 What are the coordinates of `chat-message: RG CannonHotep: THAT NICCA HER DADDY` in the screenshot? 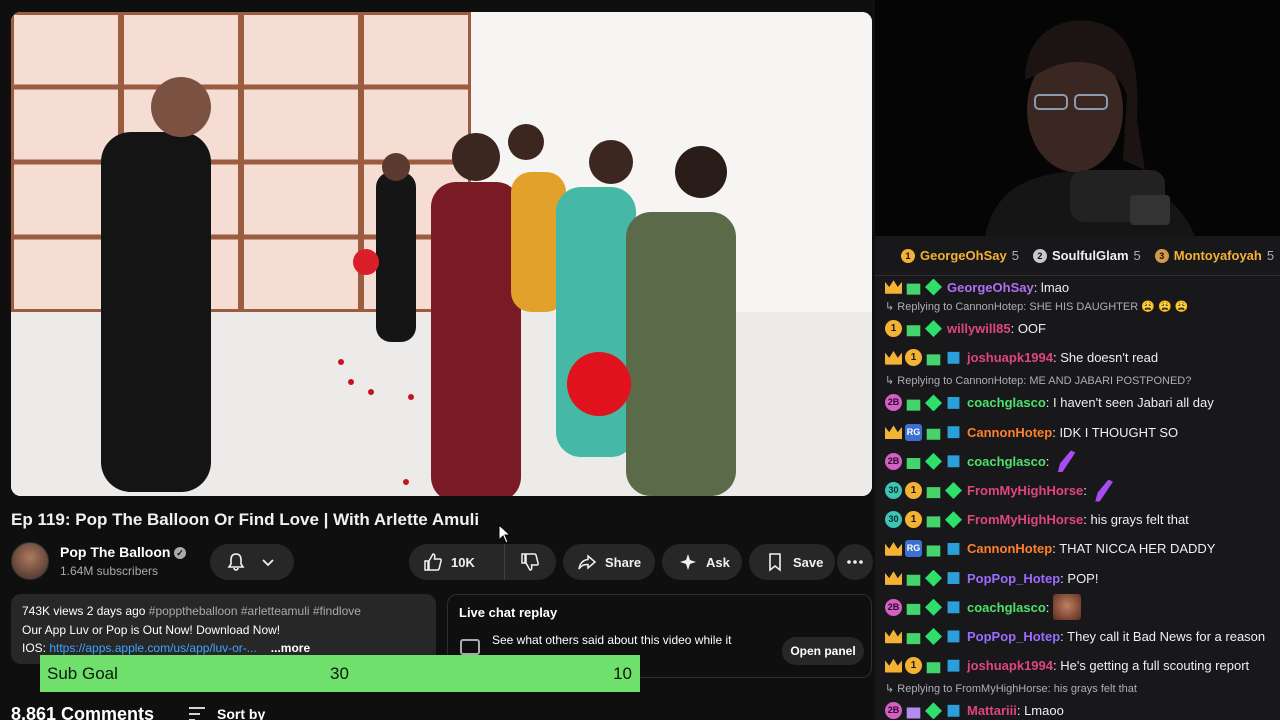 It's located at (1077, 548).